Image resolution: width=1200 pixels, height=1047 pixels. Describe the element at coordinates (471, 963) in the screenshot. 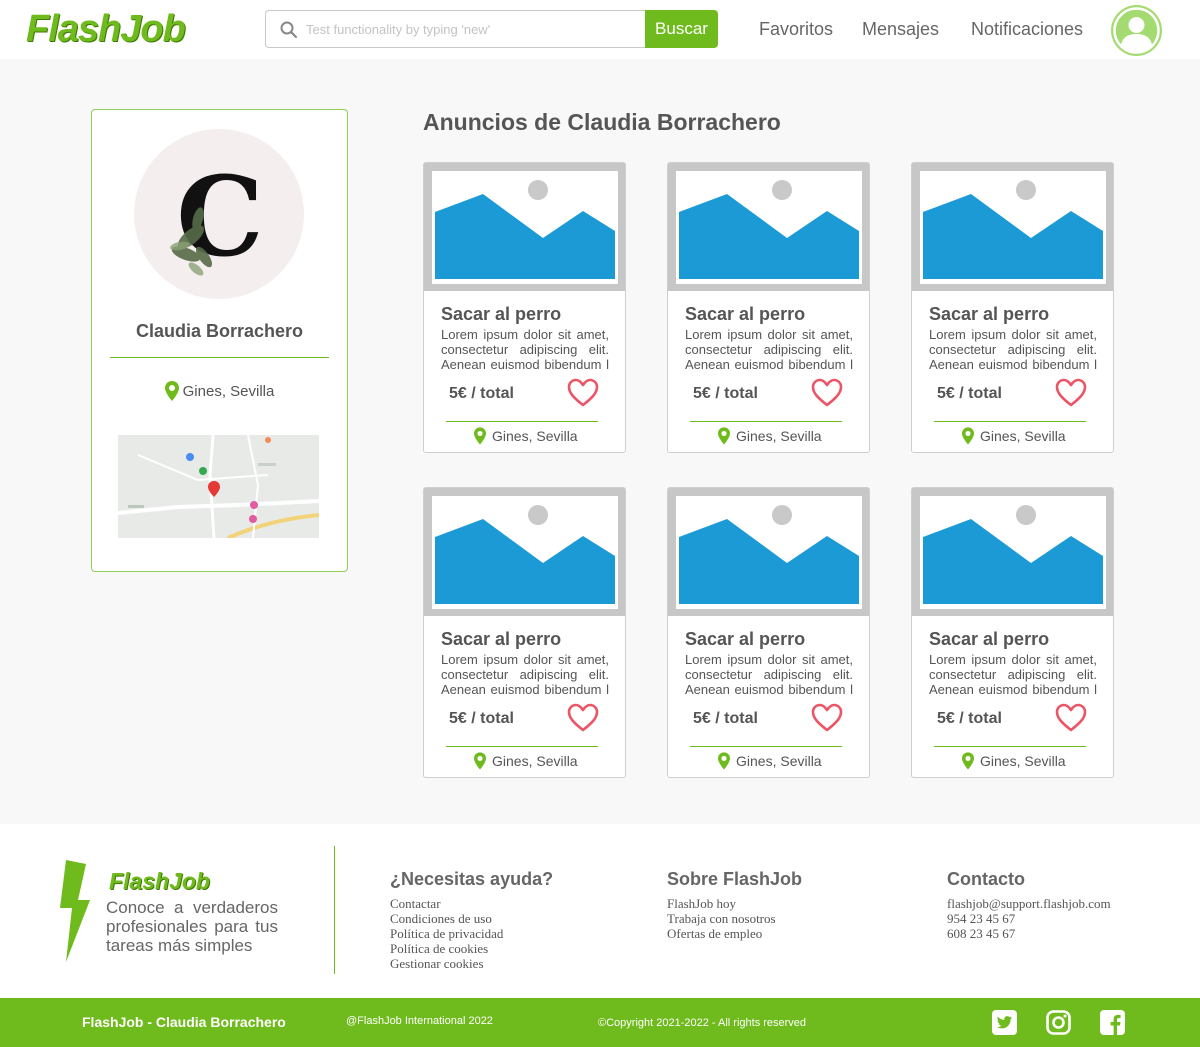

I see `footer-link-gestionar-cookies: Gestionar cookies` at that location.